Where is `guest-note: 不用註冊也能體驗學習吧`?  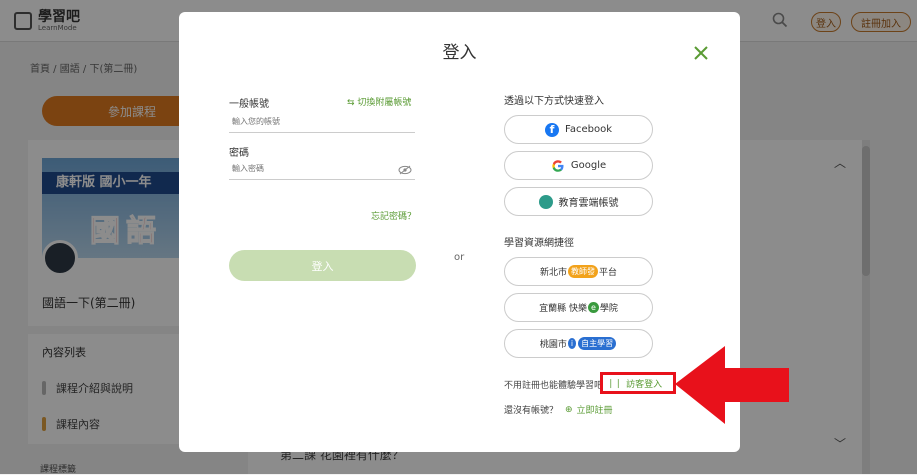
guest-note: 不用註冊也能體驗學習吧 is located at coordinates (554, 386).